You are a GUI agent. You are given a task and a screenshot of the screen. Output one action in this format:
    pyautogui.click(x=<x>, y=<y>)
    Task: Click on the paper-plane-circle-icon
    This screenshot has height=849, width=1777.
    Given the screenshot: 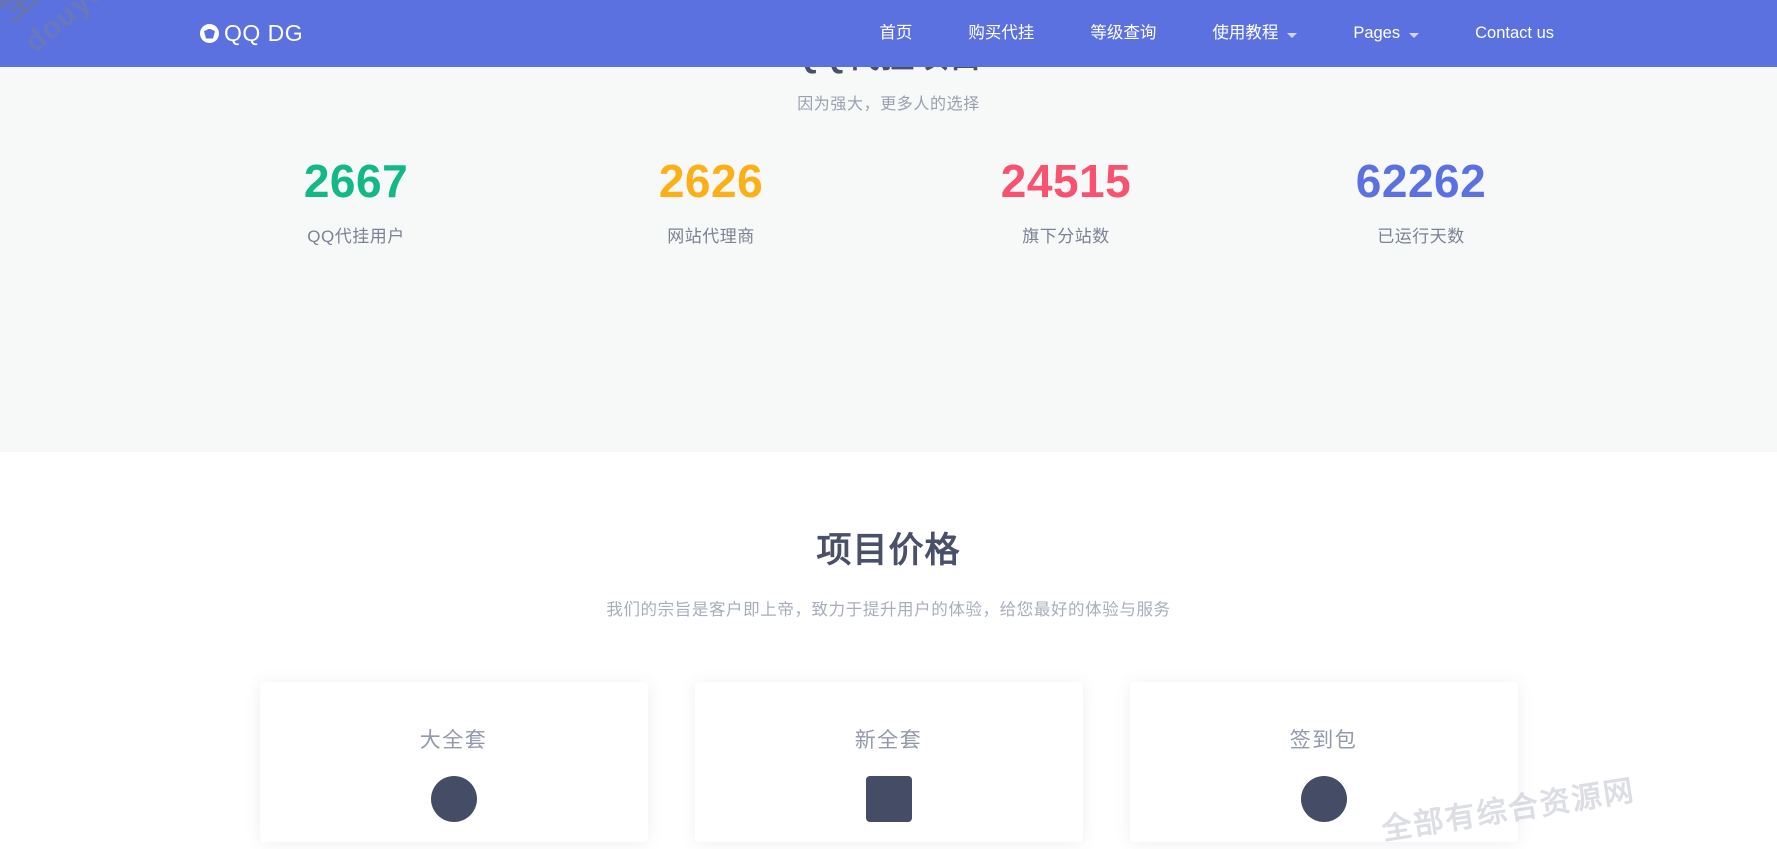 What is the action you would take?
    pyautogui.click(x=209, y=33)
    